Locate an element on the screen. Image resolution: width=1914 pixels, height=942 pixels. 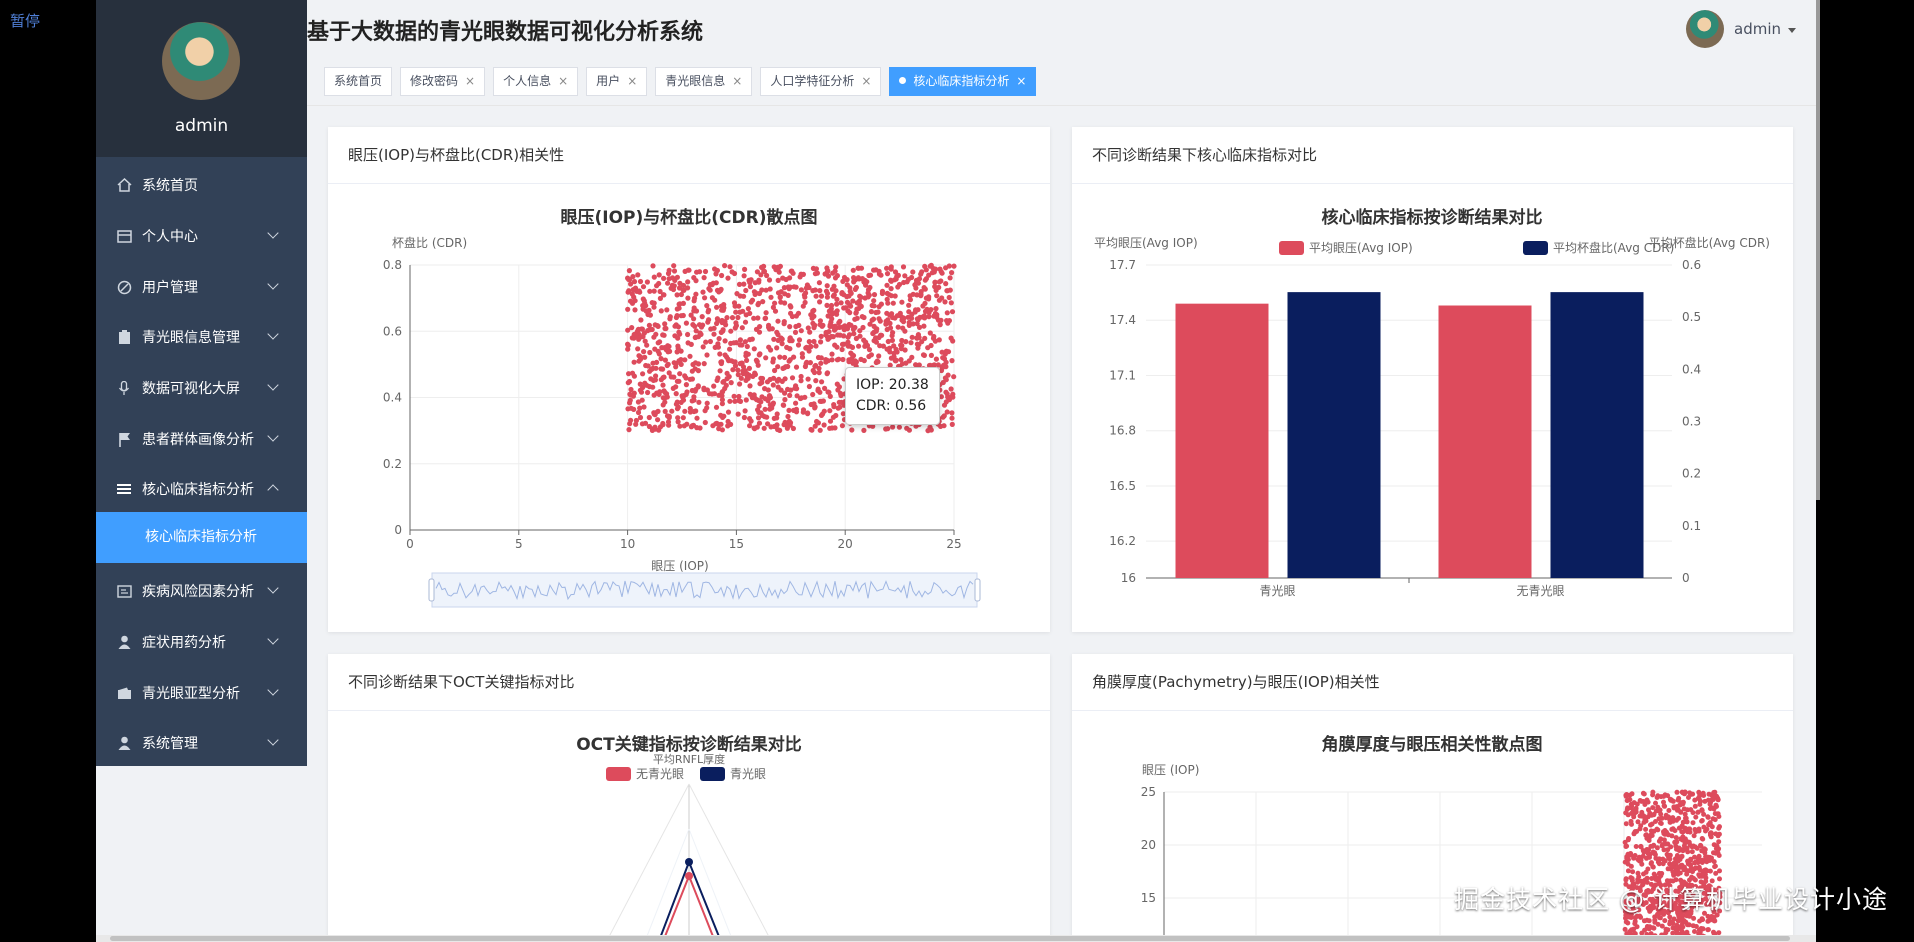
header-avatar is located at coordinates (1705, 29).